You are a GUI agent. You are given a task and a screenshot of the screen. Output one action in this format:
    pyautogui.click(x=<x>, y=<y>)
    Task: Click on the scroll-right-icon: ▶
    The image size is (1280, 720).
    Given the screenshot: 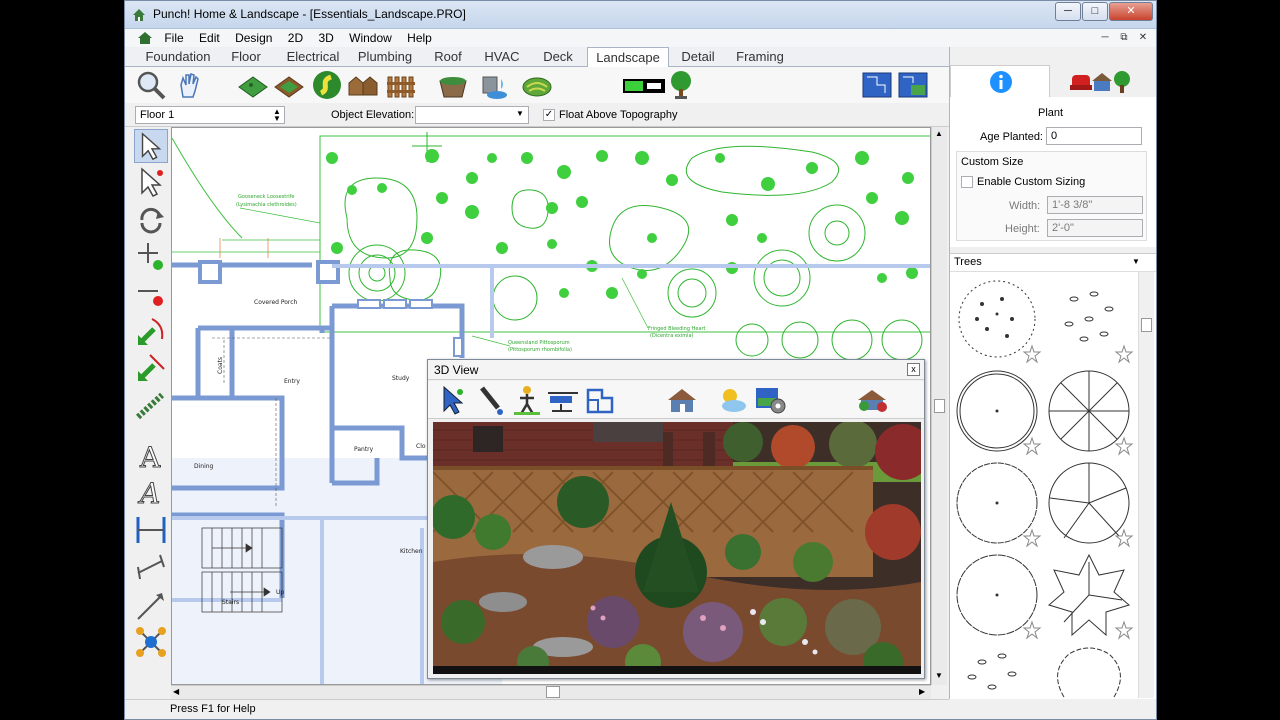 What is the action you would take?
    pyautogui.click(x=922, y=691)
    